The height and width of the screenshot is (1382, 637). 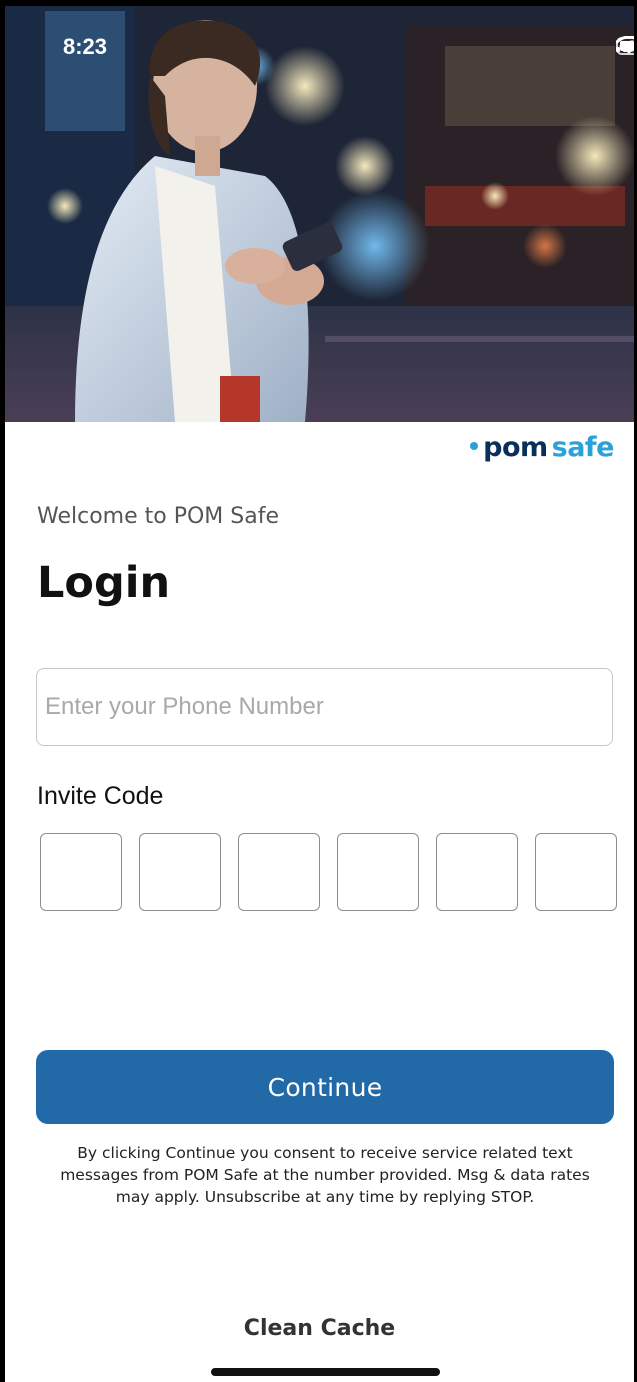 I want to click on invite-code-fields, so click(x=337, y=873).